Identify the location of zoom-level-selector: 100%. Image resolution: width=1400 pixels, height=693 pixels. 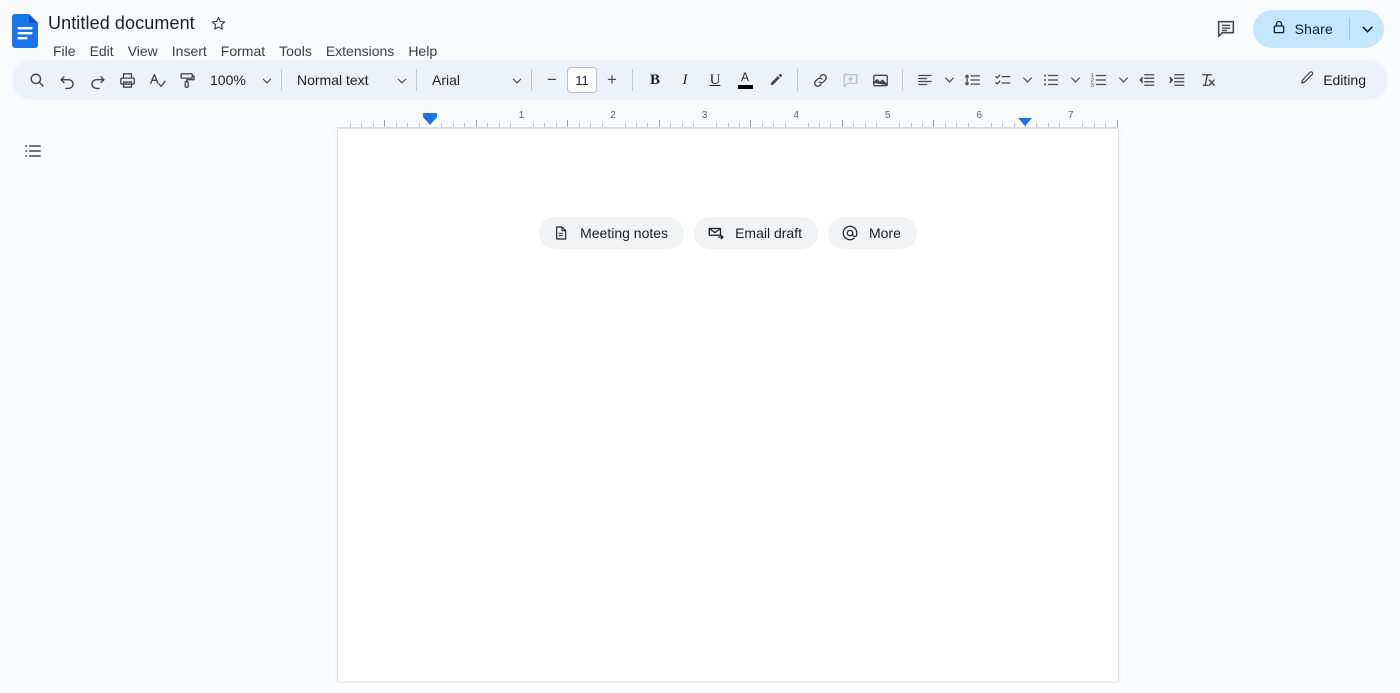
(238, 80).